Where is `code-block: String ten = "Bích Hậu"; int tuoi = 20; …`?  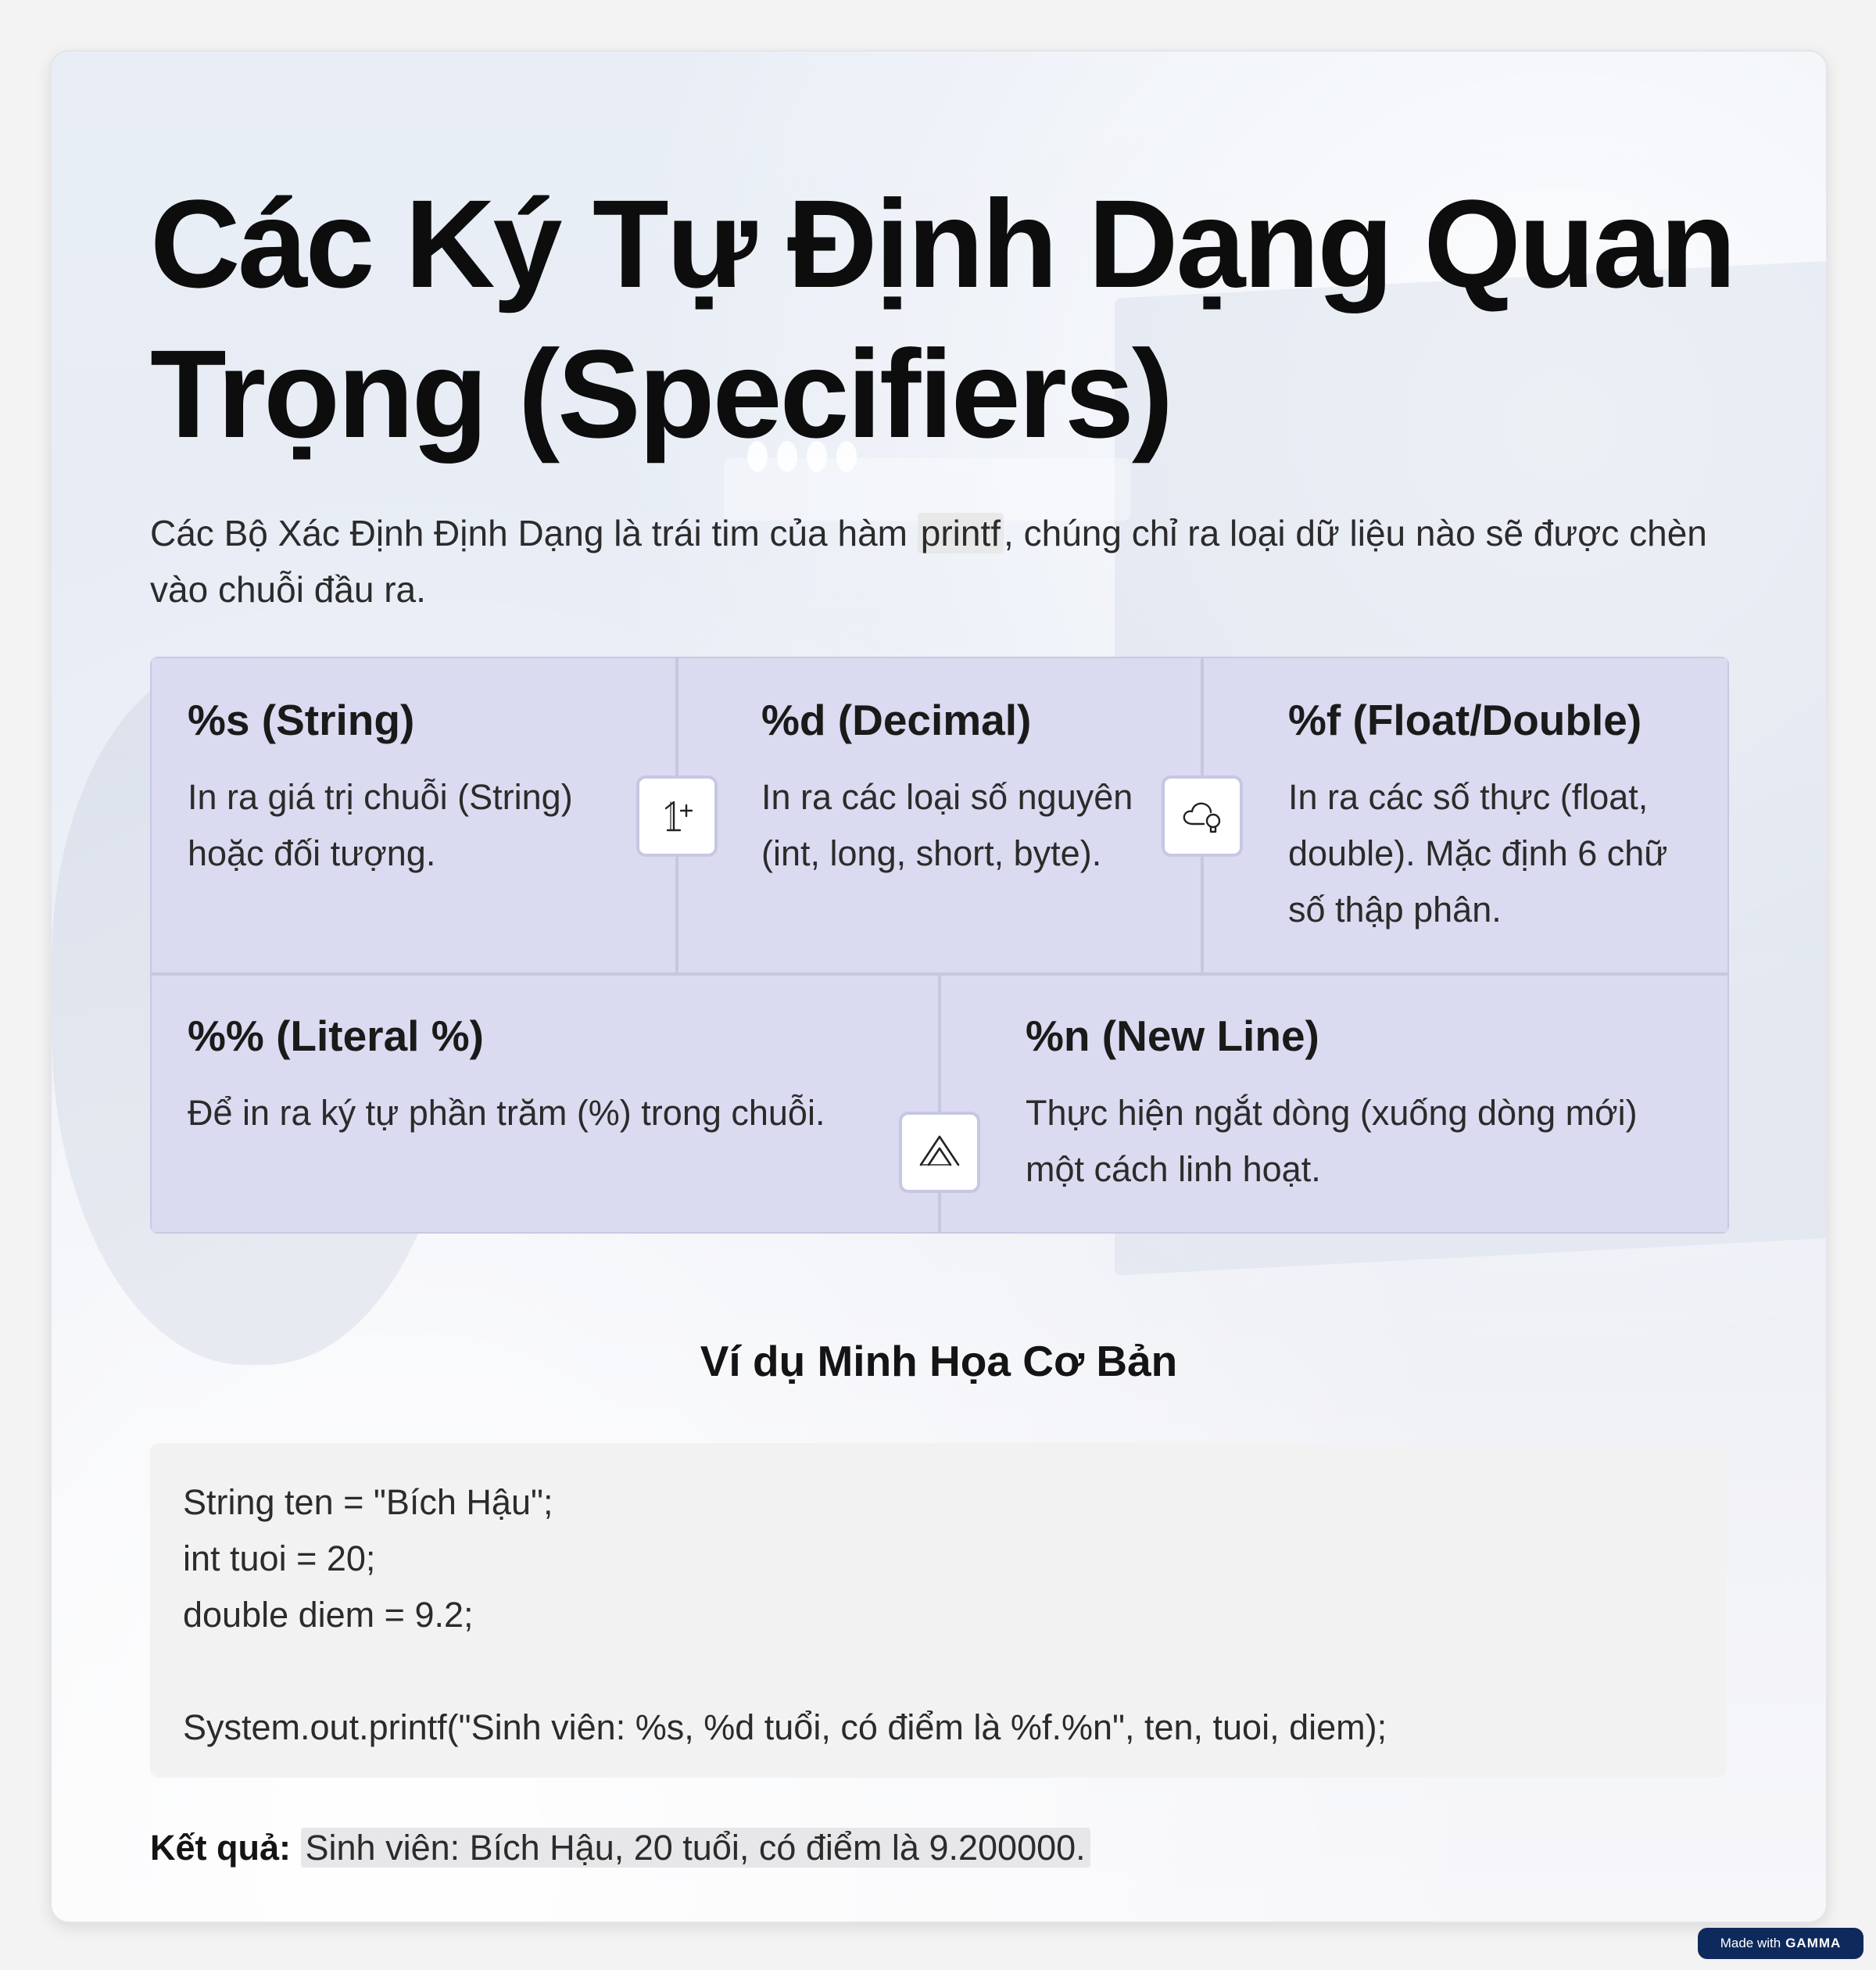 code-block: String ten = "Bích Hậu"; int tuoi = 20; … is located at coordinates (938, 1611).